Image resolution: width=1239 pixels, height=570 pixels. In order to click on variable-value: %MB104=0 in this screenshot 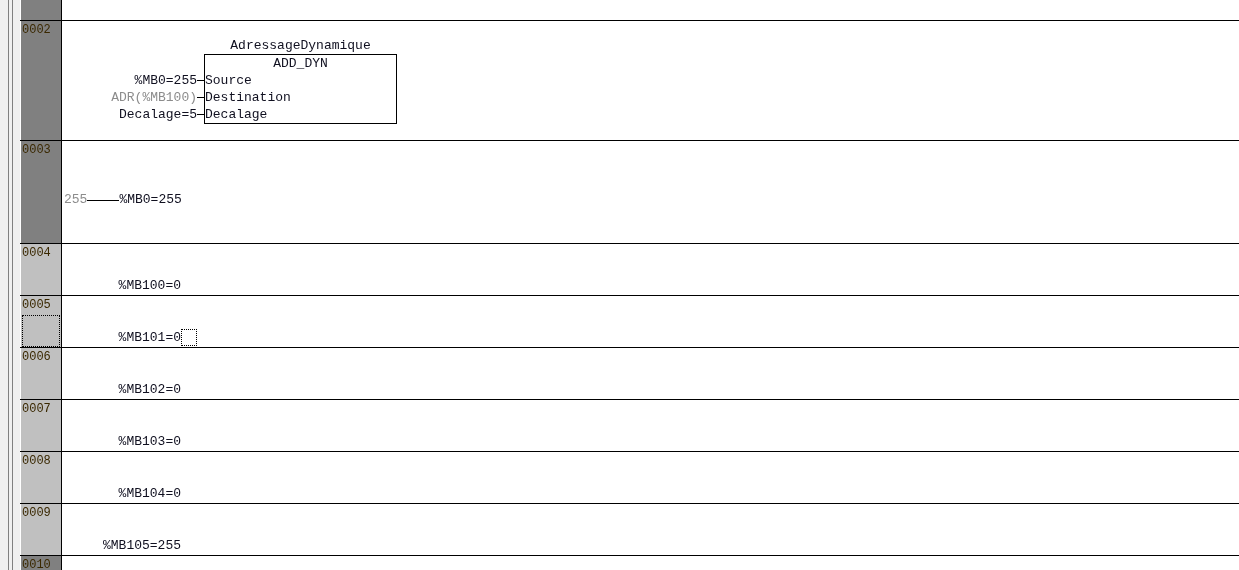, I will do `click(149, 493)`.